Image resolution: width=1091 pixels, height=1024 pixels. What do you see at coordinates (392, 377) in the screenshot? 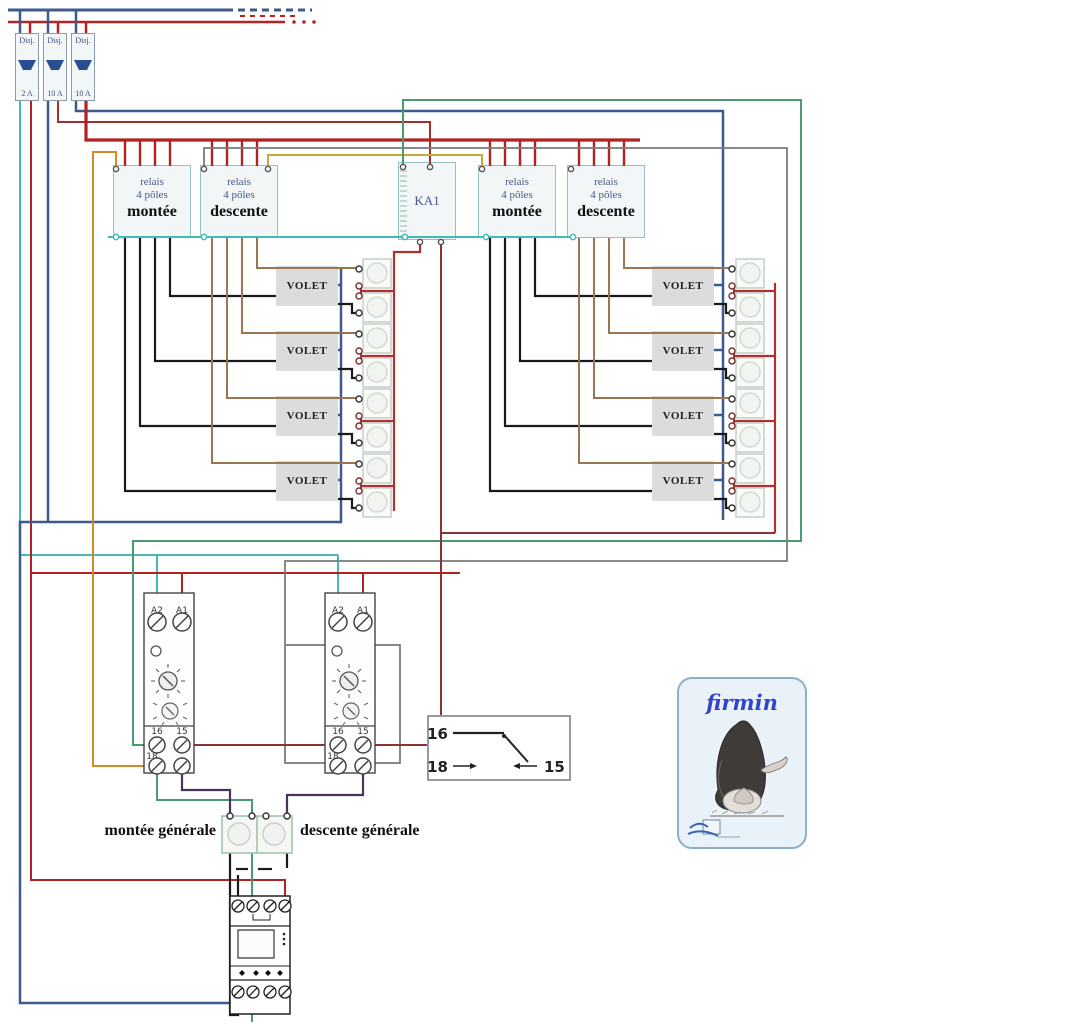
I see `wire-red-button-bus-left` at bounding box center [392, 377].